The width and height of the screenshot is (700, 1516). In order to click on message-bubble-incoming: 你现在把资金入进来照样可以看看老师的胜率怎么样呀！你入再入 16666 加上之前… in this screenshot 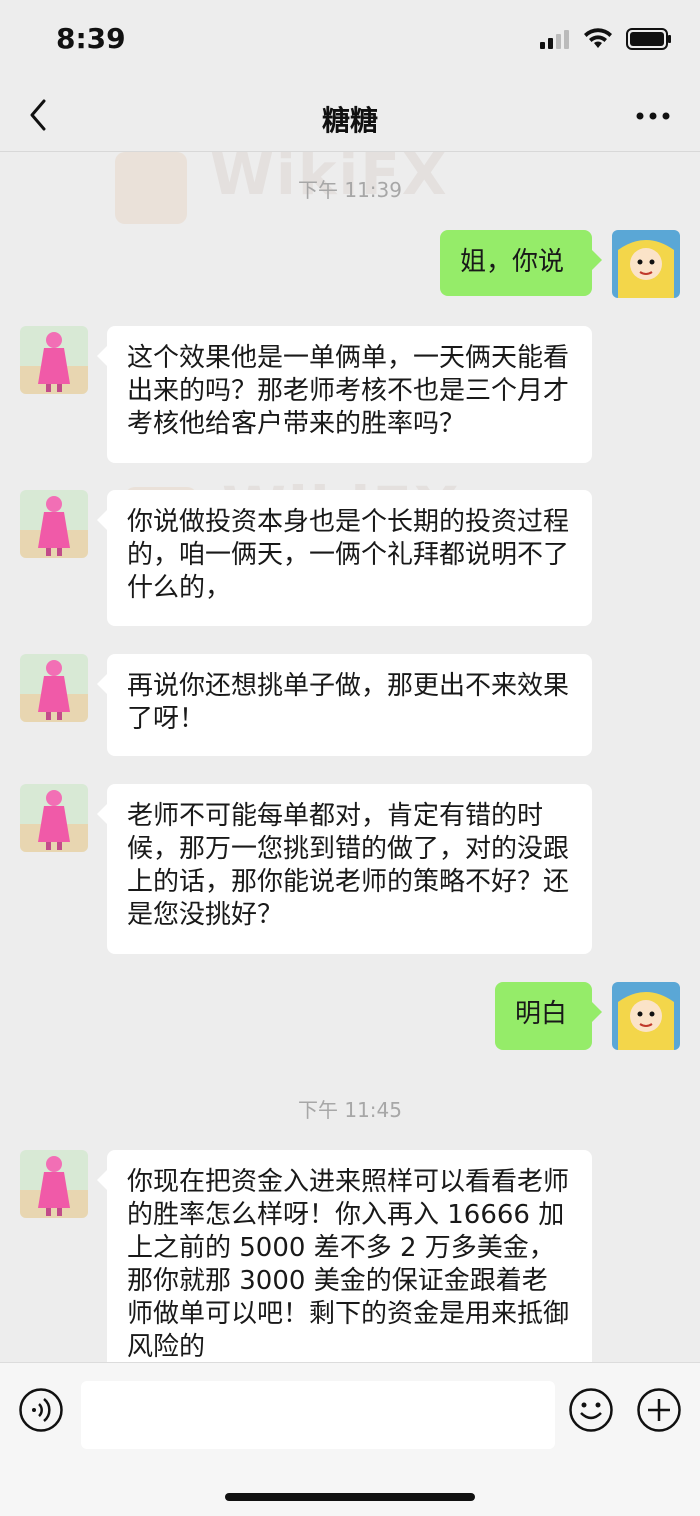, I will do `click(344, 1256)`.